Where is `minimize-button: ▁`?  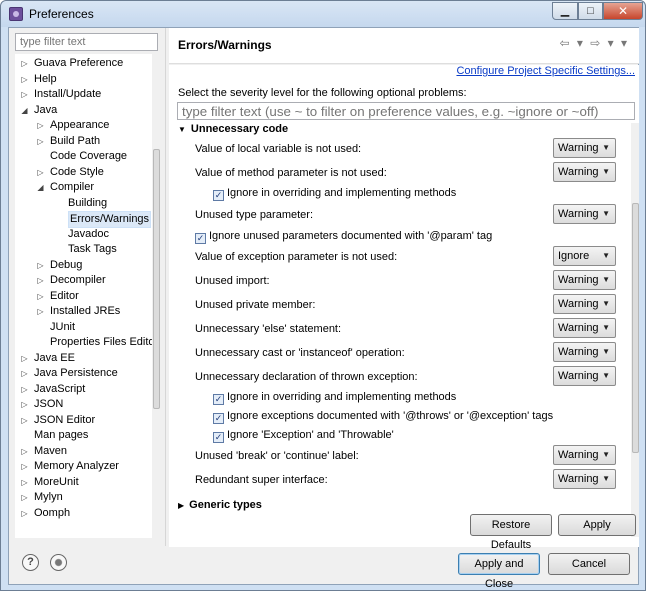
minimize-button: ▁ is located at coordinates (565, 11).